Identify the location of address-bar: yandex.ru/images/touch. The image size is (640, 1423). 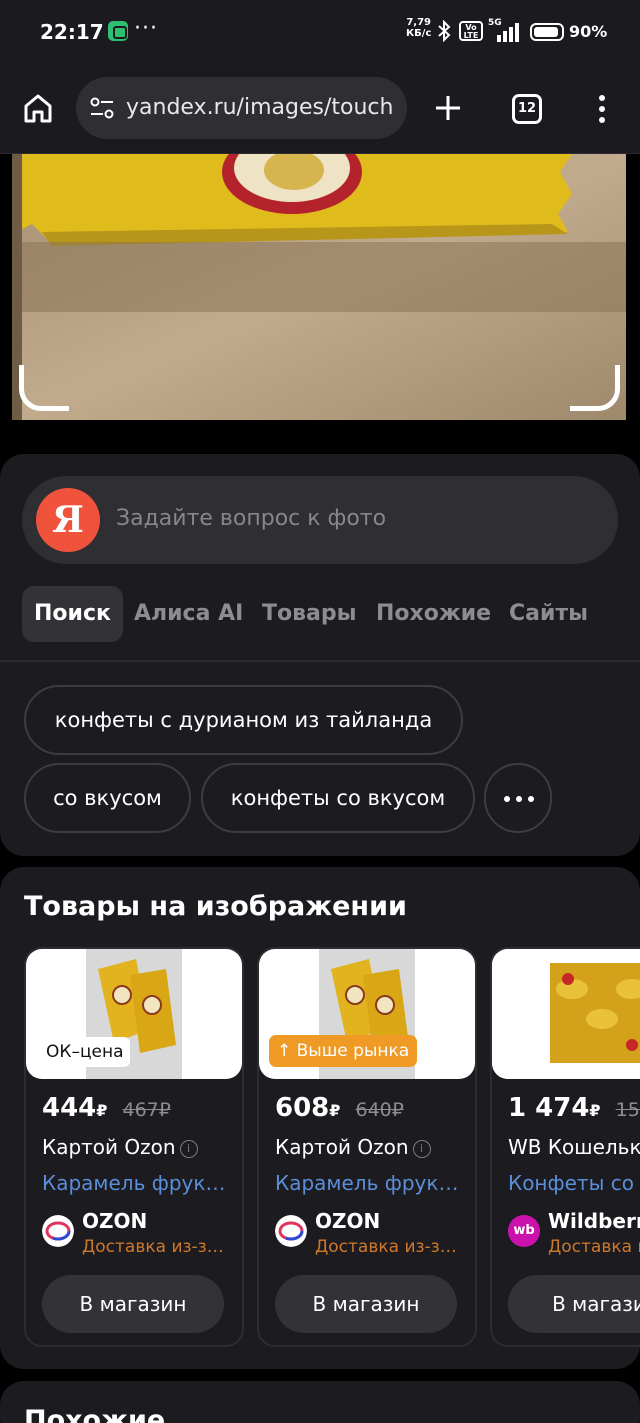
(241, 108).